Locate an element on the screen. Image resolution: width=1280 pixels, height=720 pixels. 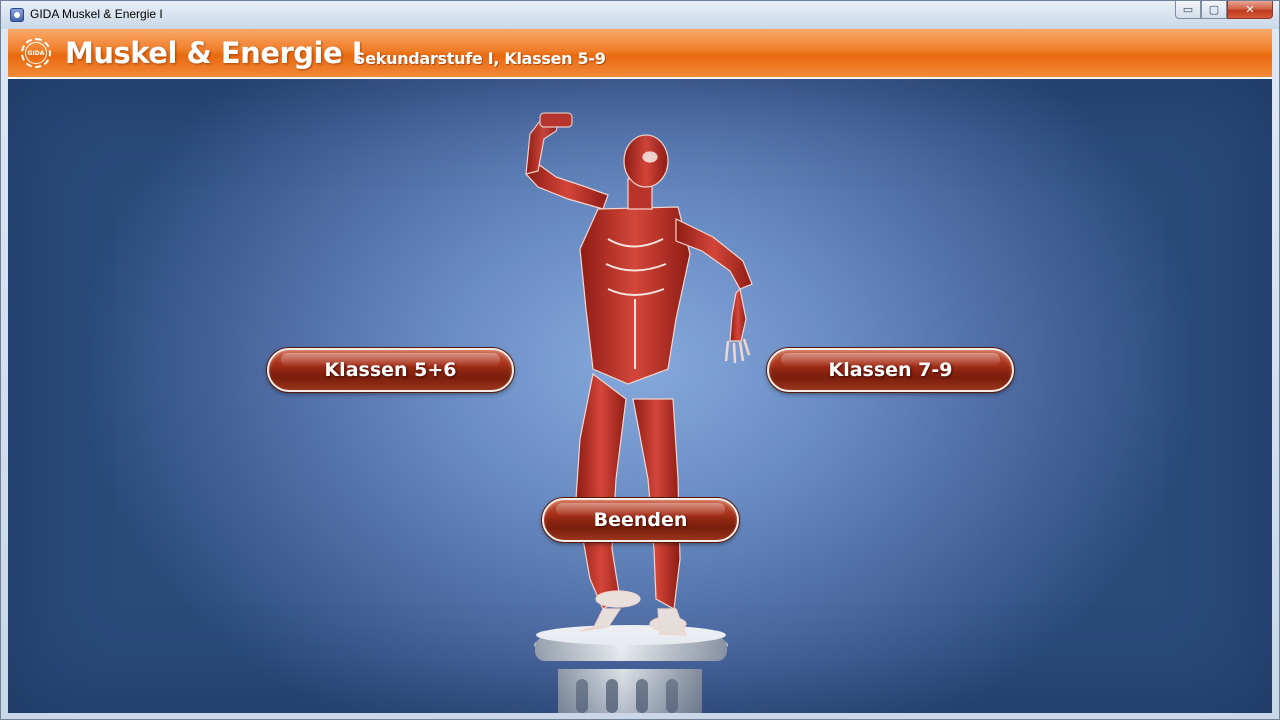
klassen-5-6-label: Klassen 5+6 is located at coordinates (390, 370).